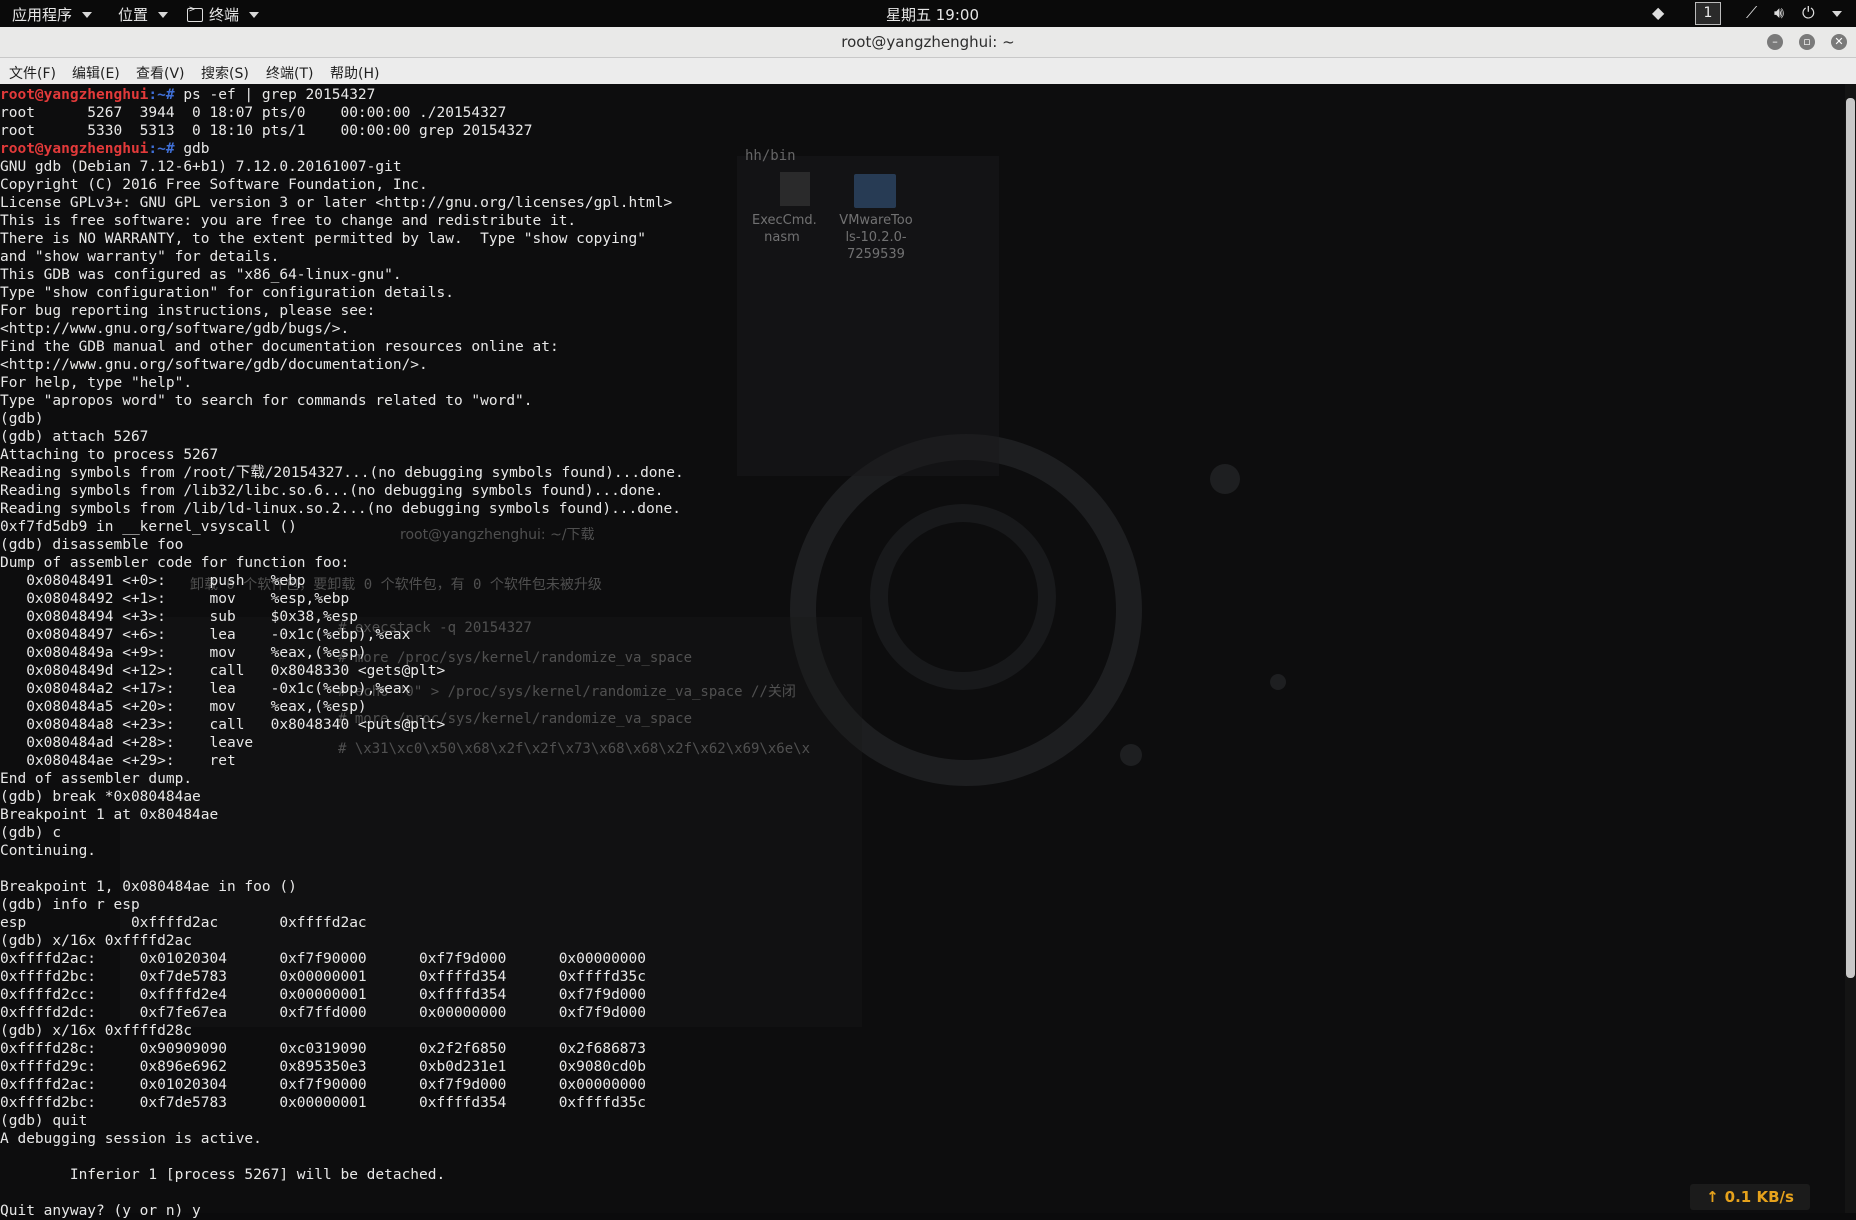  I want to click on terminal-line-text: Breakpoint 1, 0x080484ae in foo (), so click(148, 887).